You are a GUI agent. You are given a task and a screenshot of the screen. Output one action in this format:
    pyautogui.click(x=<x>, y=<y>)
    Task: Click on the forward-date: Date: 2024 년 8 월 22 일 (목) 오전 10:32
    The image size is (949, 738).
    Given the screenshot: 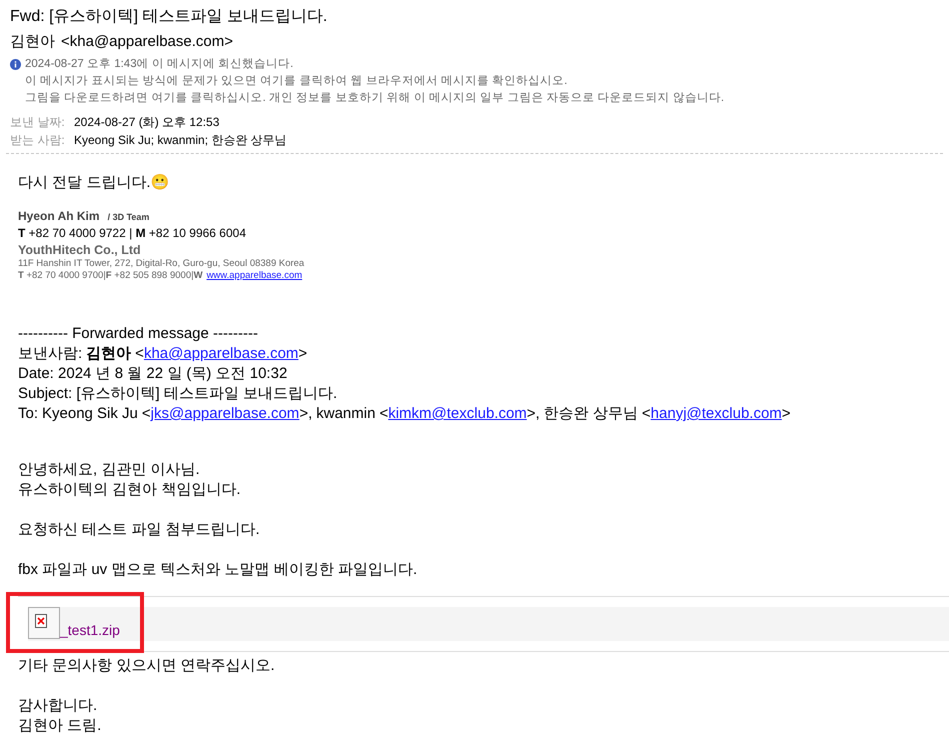 What is the action you would take?
    pyautogui.click(x=153, y=374)
    